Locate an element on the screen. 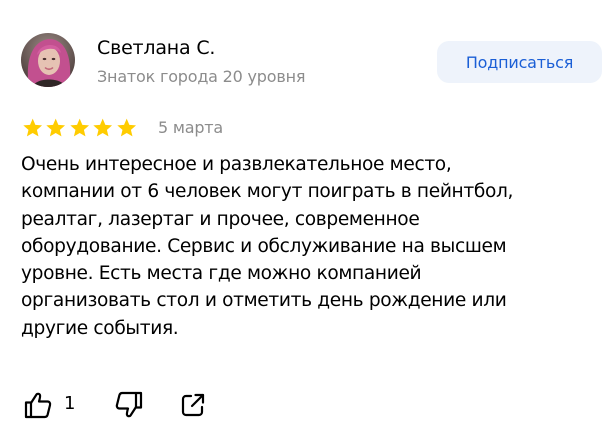 This screenshot has width=611, height=439. thumbs-up-icon is located at coordinates (38, 405).